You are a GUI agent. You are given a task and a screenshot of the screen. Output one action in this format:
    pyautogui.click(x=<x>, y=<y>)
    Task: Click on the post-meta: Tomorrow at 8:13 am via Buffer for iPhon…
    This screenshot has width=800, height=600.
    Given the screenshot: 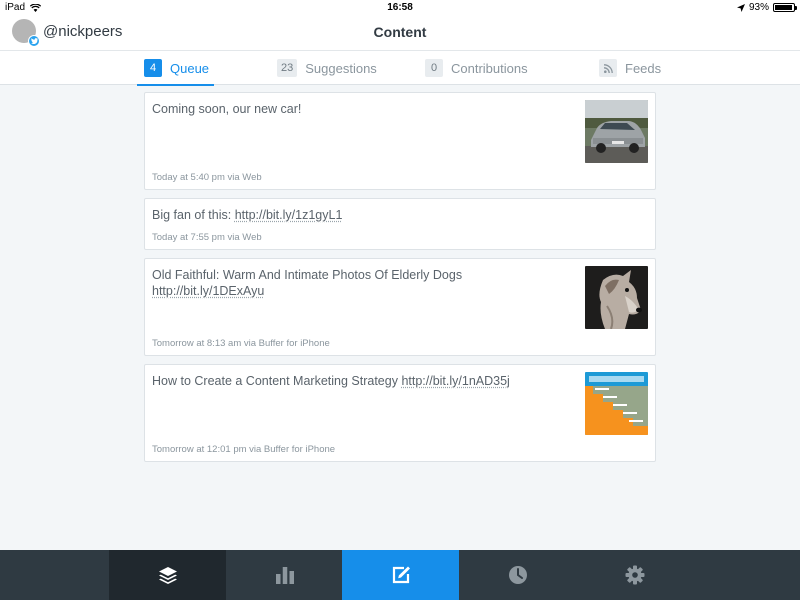 What is the action you would take?
    pyautogui.click(x=241, y=343)
    